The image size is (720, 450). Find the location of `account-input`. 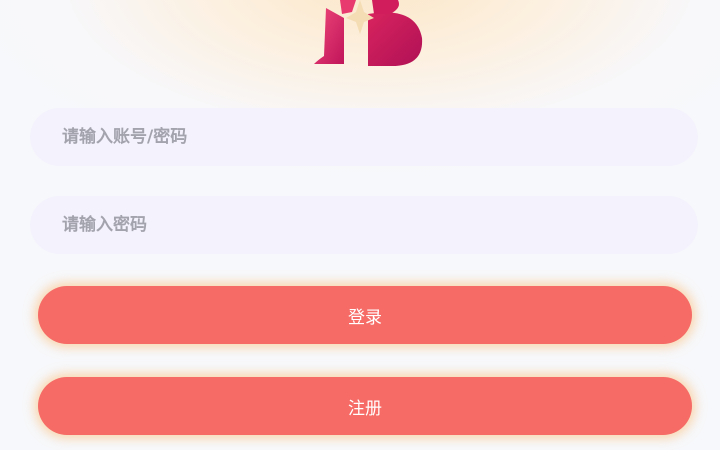

account-input is located at coordinates (364, 137).